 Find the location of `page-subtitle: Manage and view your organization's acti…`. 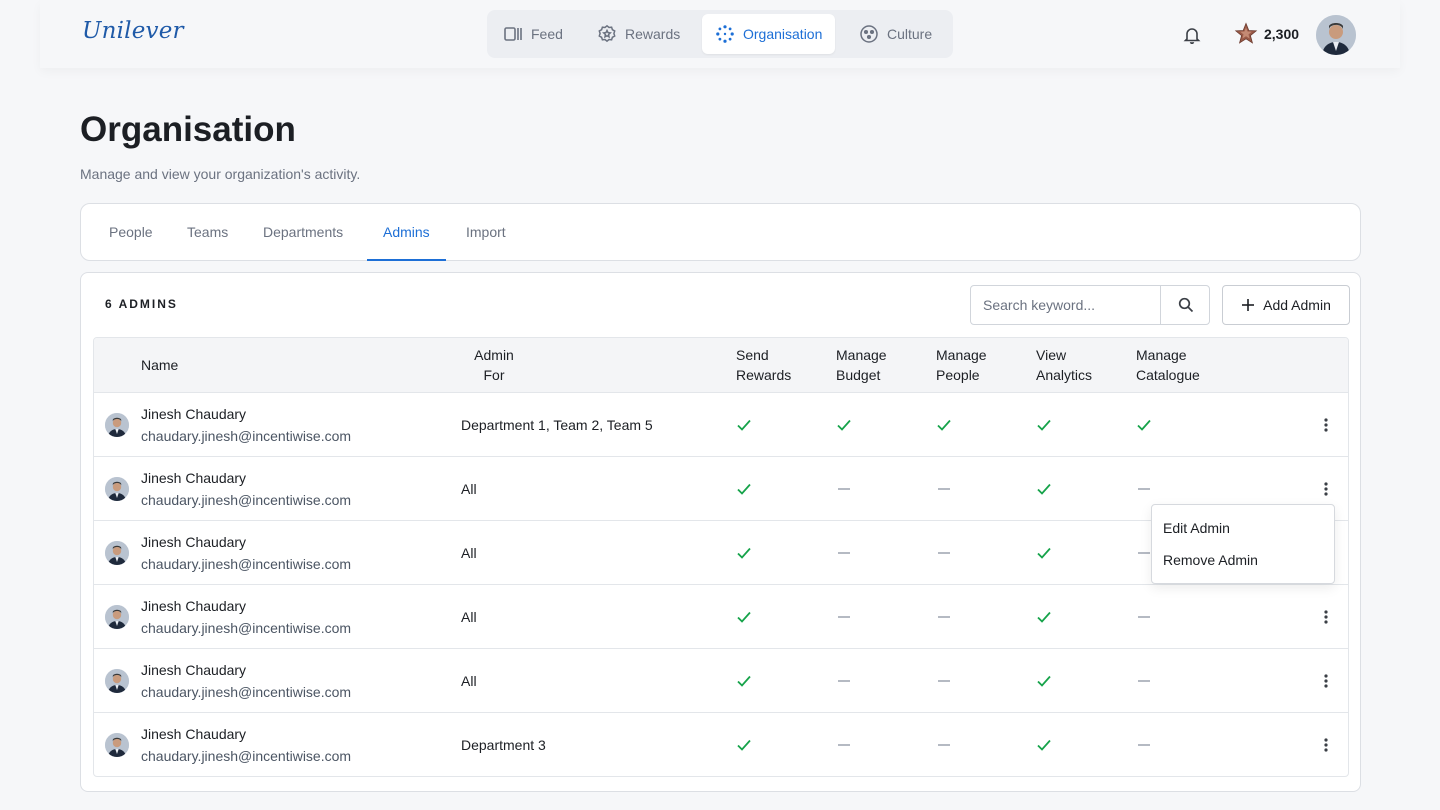

page-subtitle: Manage and view your organization's acti… is located at coordinates (220, 174).